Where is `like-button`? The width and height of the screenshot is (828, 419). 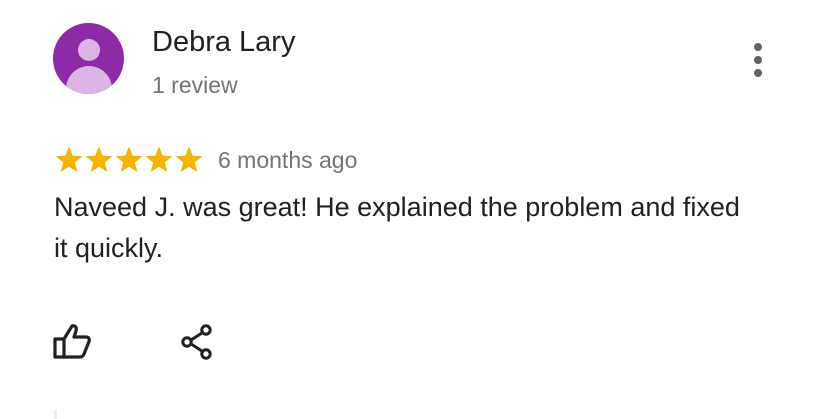
like-button is located at coordinates (72, 341).